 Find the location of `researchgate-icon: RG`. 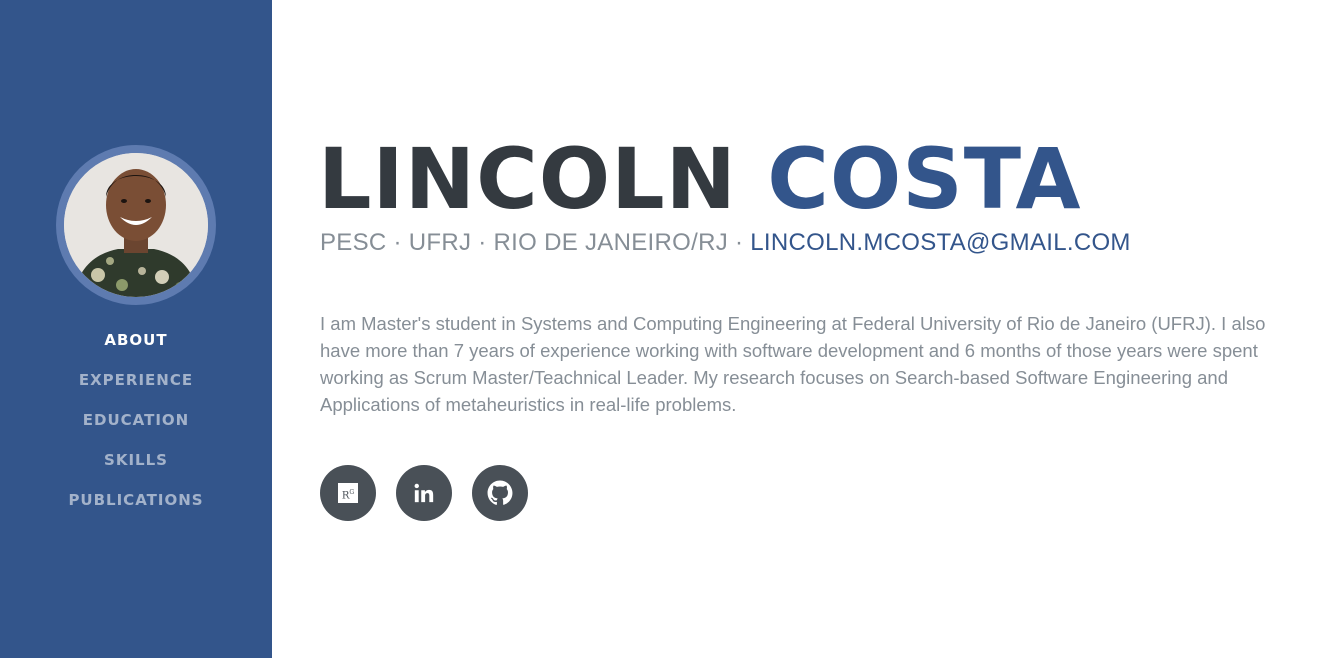

researchgate-icon: RG is located at coordinates (348, 493).